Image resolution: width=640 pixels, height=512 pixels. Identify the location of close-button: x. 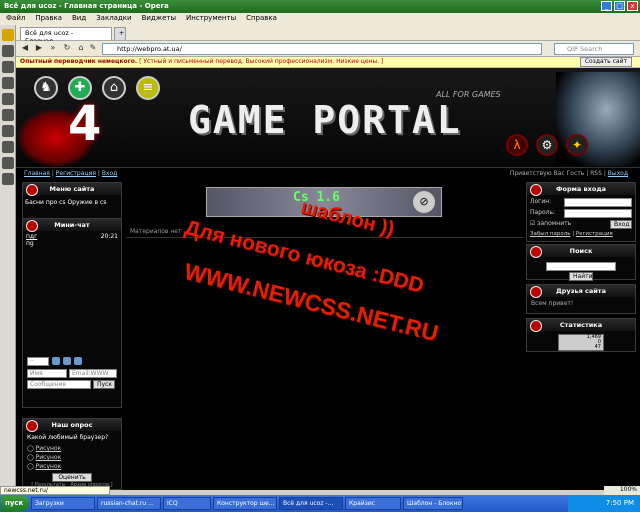
(632, 6).